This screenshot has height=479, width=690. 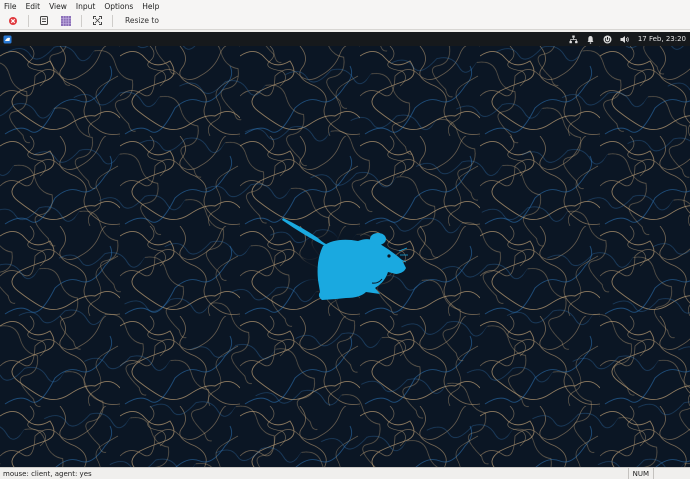 I want to click on menu-input: Input, so click(x=85, y=6).